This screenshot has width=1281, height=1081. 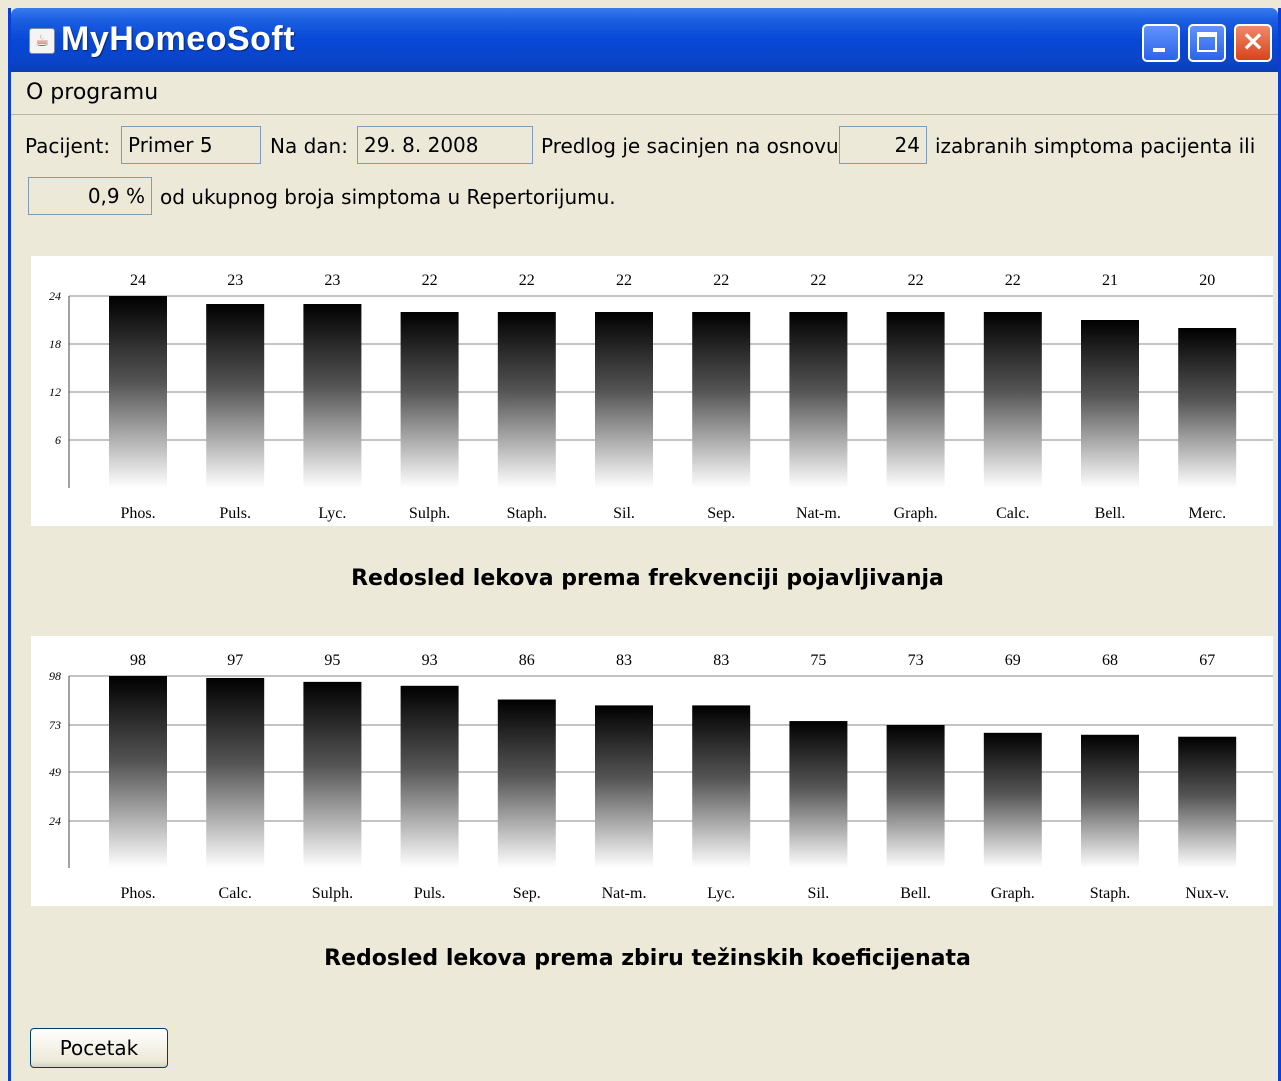 I want to click on symptom-text: izabranih simptoma pacijenta ili, so click(x=1095, y=146).